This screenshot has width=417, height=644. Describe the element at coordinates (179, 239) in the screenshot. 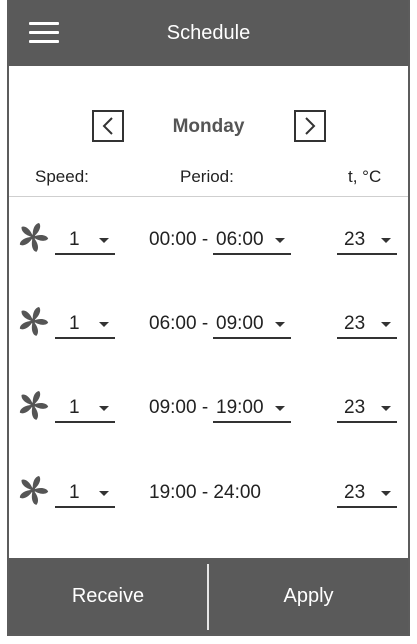

I see `period-start: 00:00 -` at that location.